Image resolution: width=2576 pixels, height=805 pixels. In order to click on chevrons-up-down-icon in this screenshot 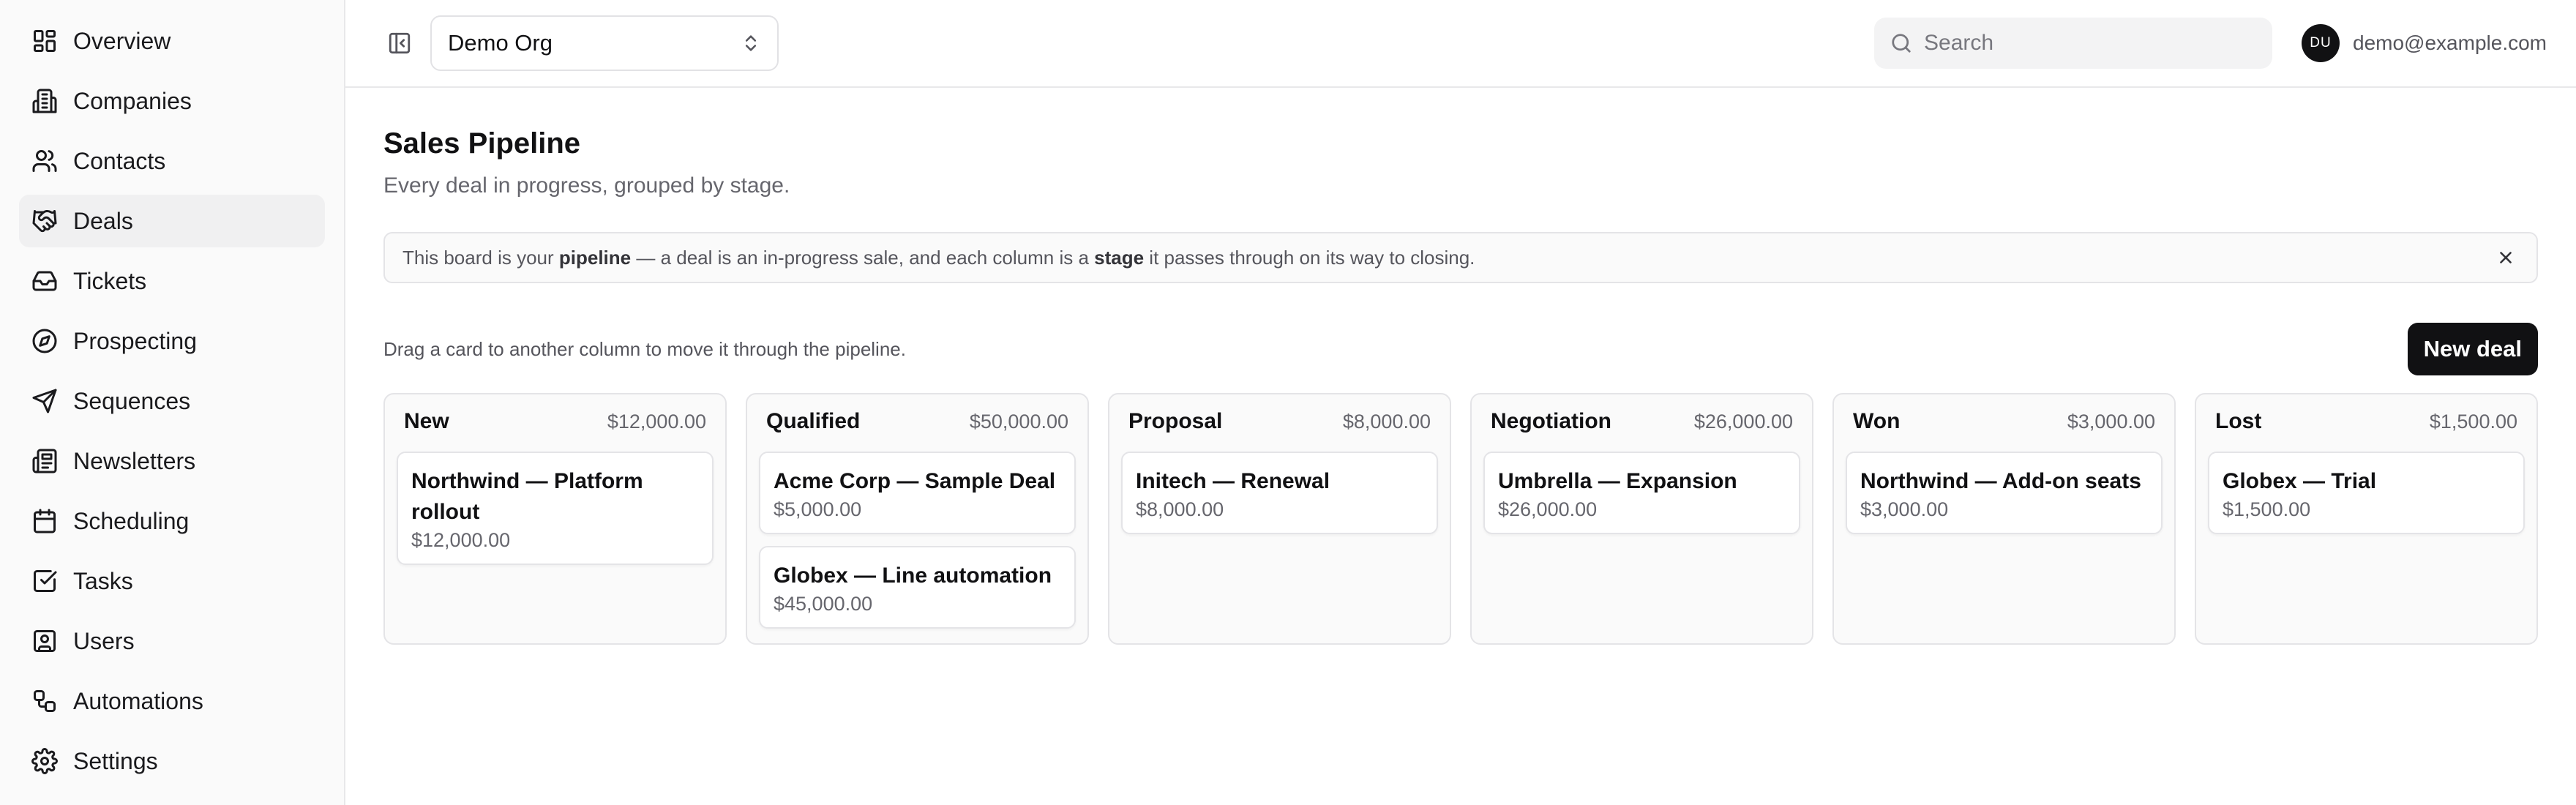, I will do `click(751, 43)`.